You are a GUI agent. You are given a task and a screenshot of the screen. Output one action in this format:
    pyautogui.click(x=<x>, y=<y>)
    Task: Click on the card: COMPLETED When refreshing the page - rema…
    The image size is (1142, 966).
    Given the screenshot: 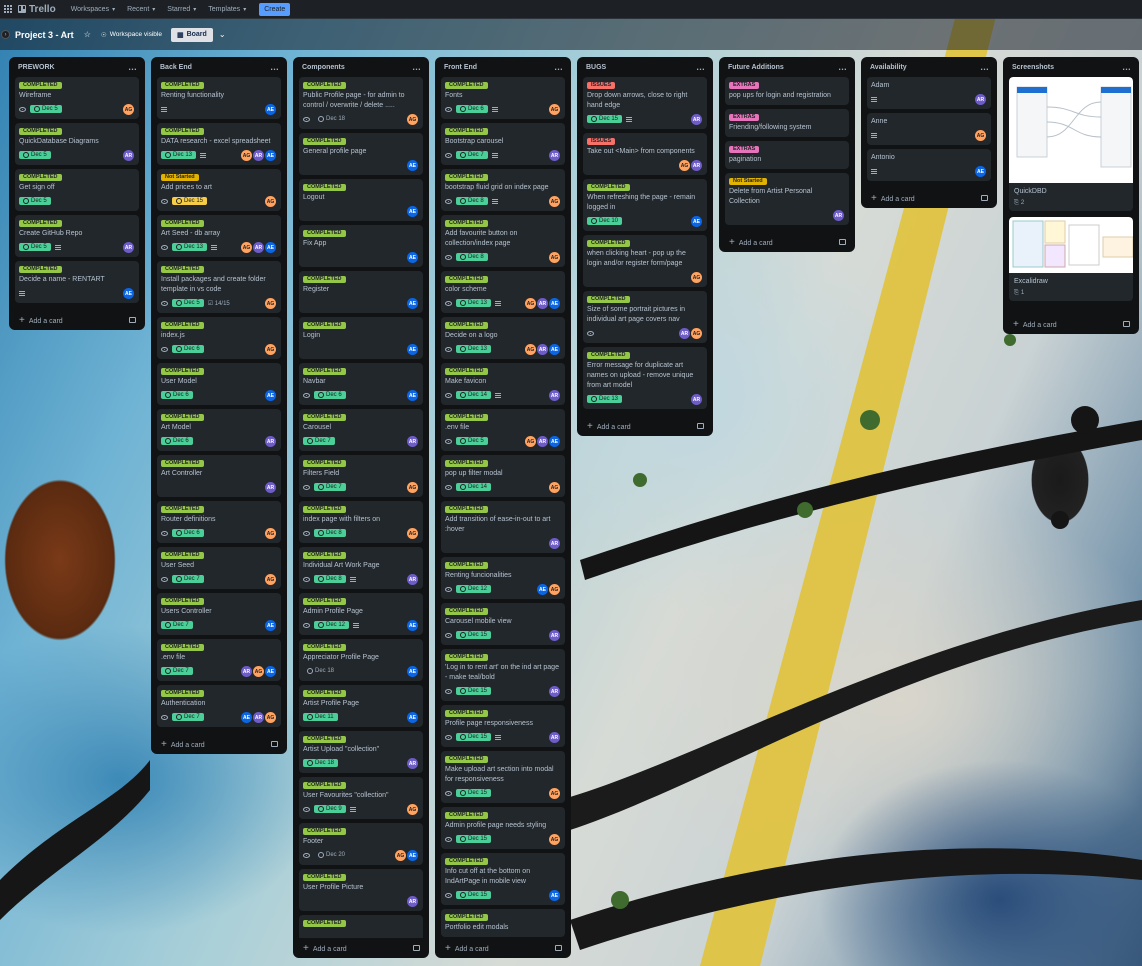 What is the action you would take?
    pyautogui.click(x=645, y=205)
    